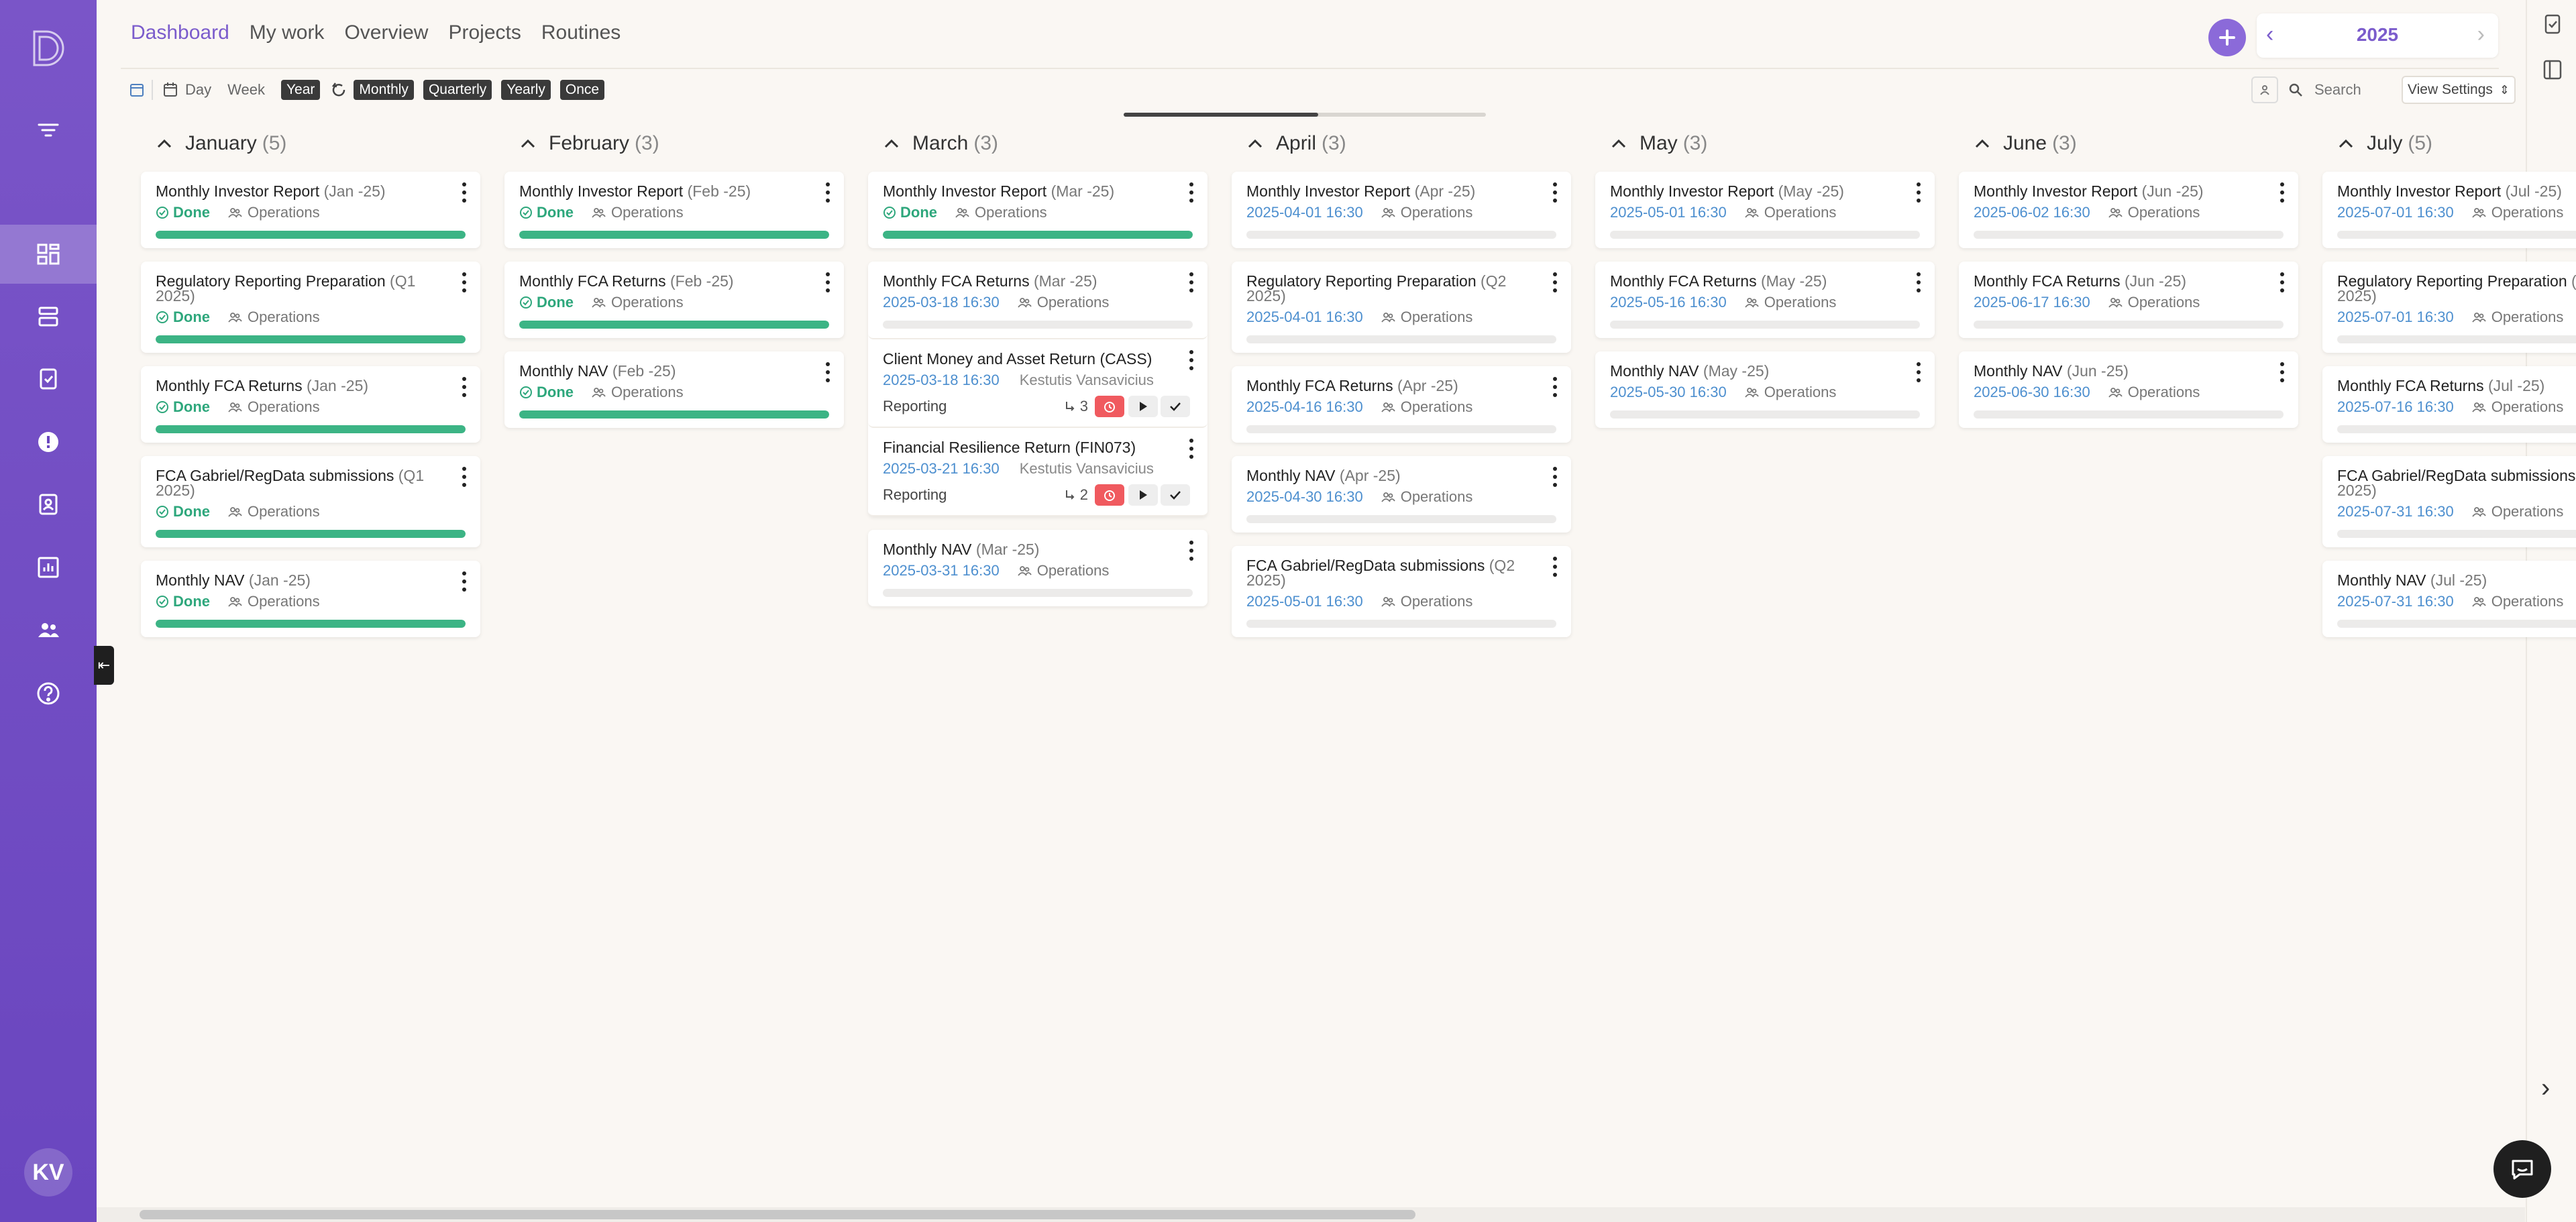 Image resolution: width=2576 pixels, height=1222 pixels. I want to click on due-date: 2025-05-30 16:30, so click(1668, 393).